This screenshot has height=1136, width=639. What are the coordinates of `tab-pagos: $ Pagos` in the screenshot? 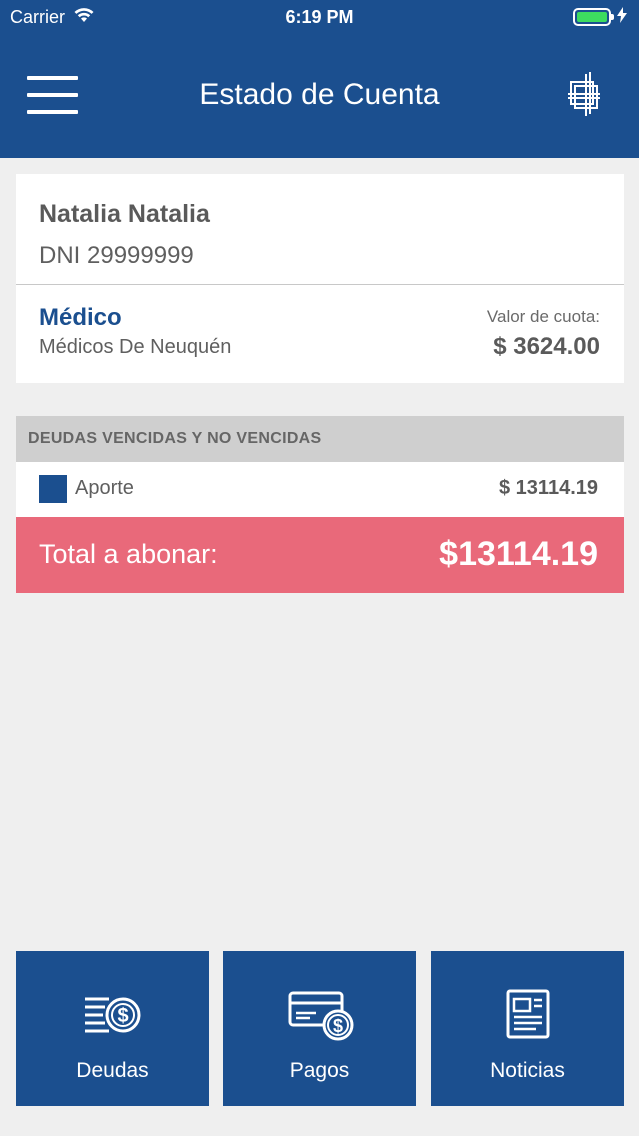 It's located at (319, 1028).